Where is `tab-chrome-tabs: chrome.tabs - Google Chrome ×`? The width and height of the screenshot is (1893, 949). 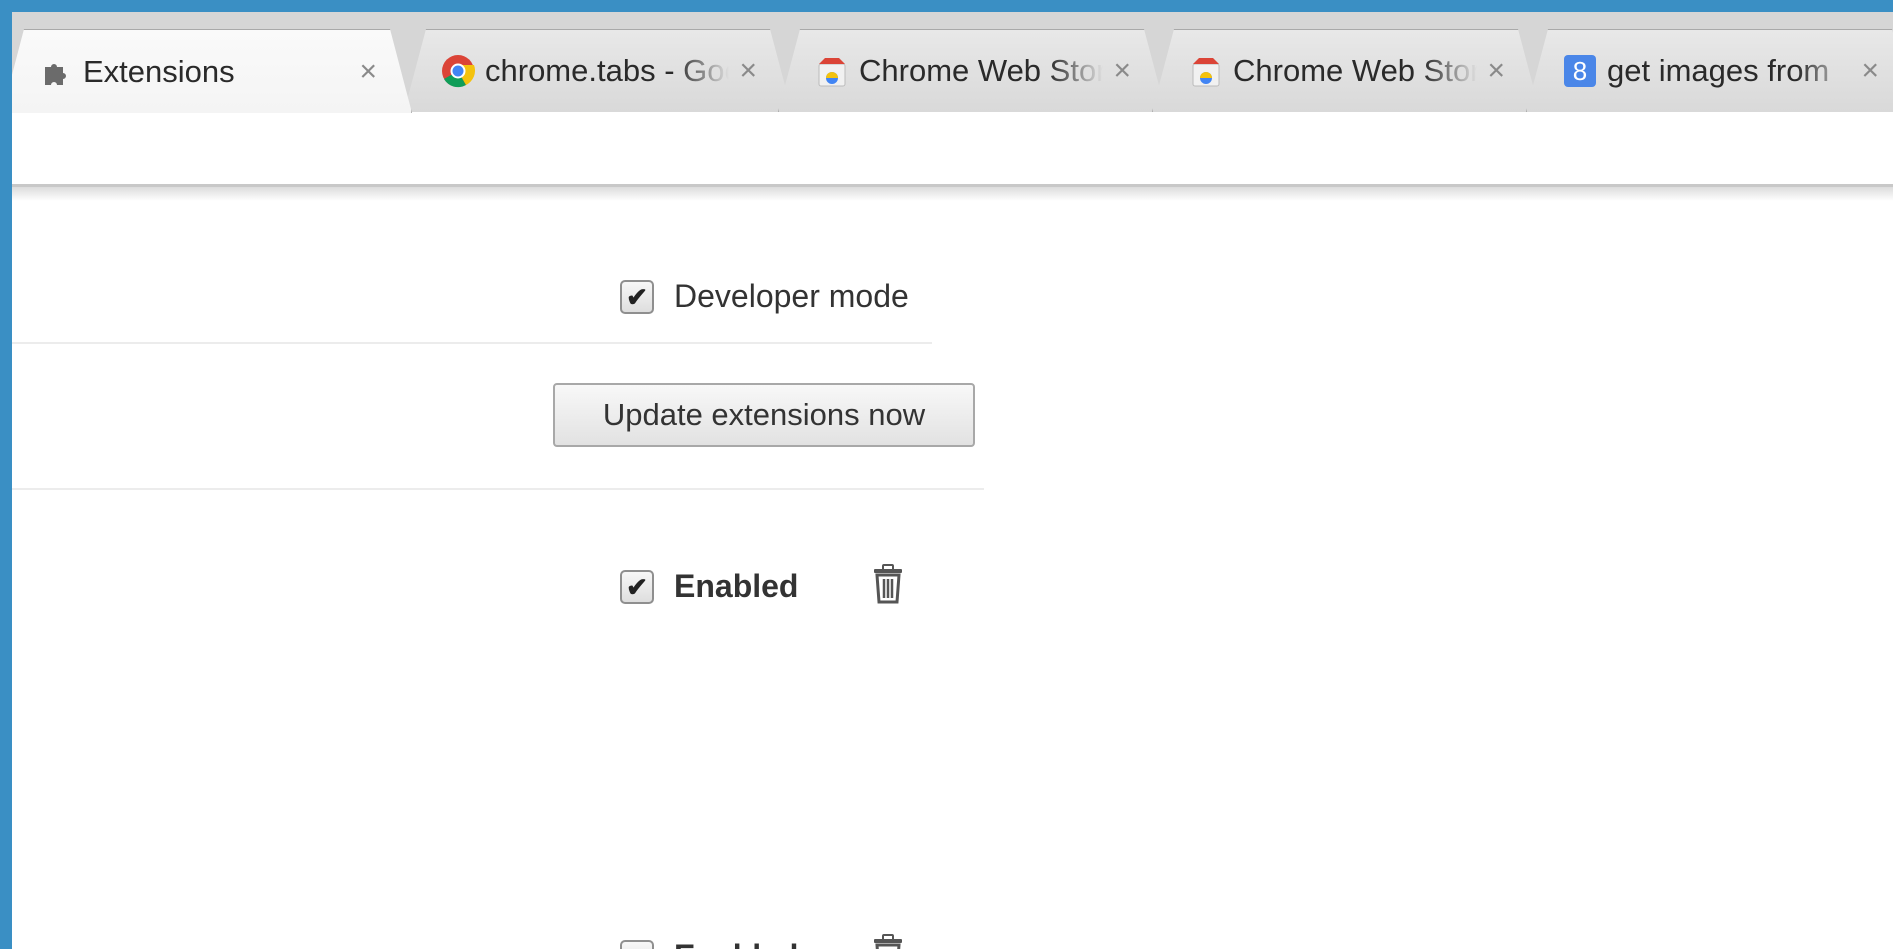 tab-chrome-tabs: chrome.tabs - Google Chrome × is located at coordinates (598, 70).